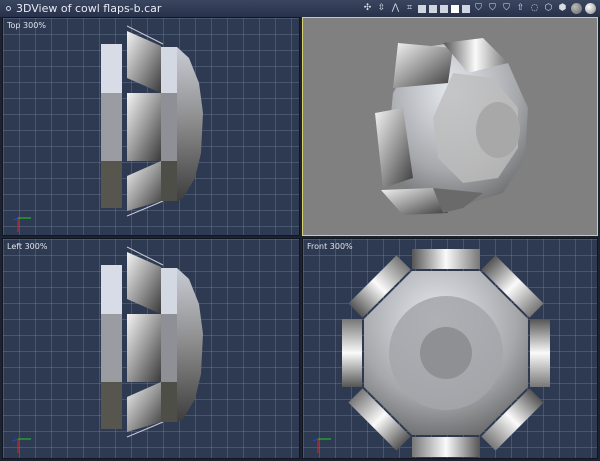 This screenshot has height=461, width=600. What do you see at coordinates (534, 8) in the screenshot?
I see `dotted-circle-icon: ◌` at bounding box center [534, 8].